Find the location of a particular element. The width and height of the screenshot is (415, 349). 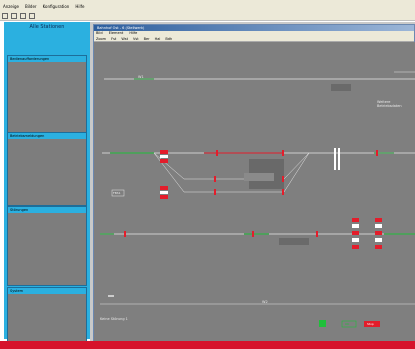

tool-vst: Vst is located at coordinates (136, 39).